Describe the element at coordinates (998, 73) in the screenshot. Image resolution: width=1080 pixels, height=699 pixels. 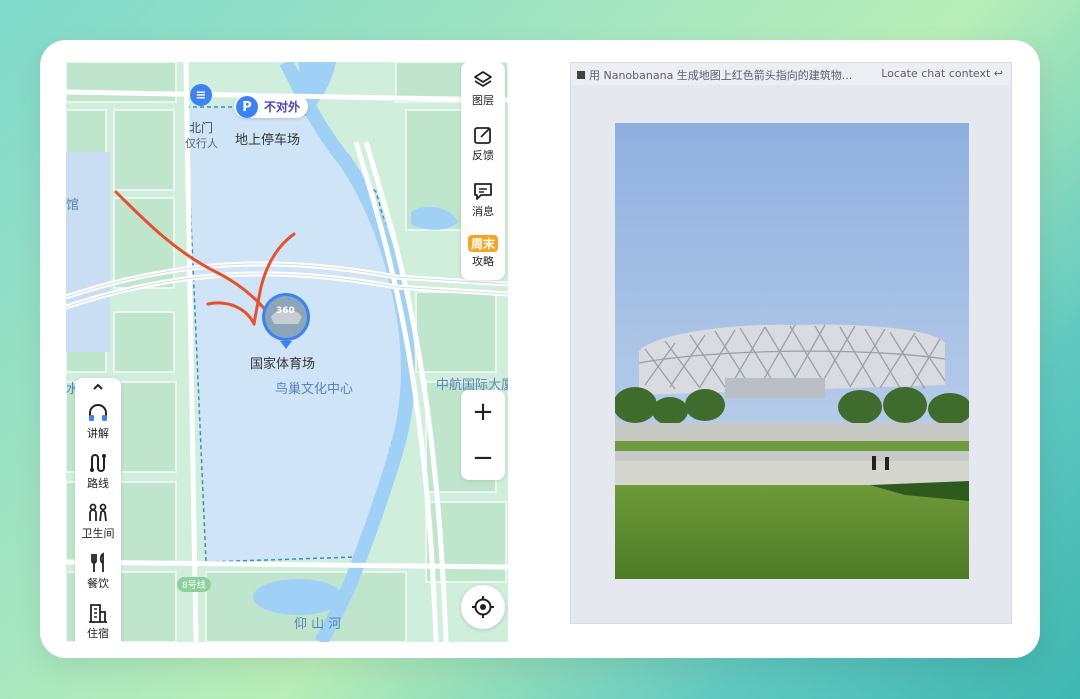
I see `return-arrow-icon: ↩` at that location.